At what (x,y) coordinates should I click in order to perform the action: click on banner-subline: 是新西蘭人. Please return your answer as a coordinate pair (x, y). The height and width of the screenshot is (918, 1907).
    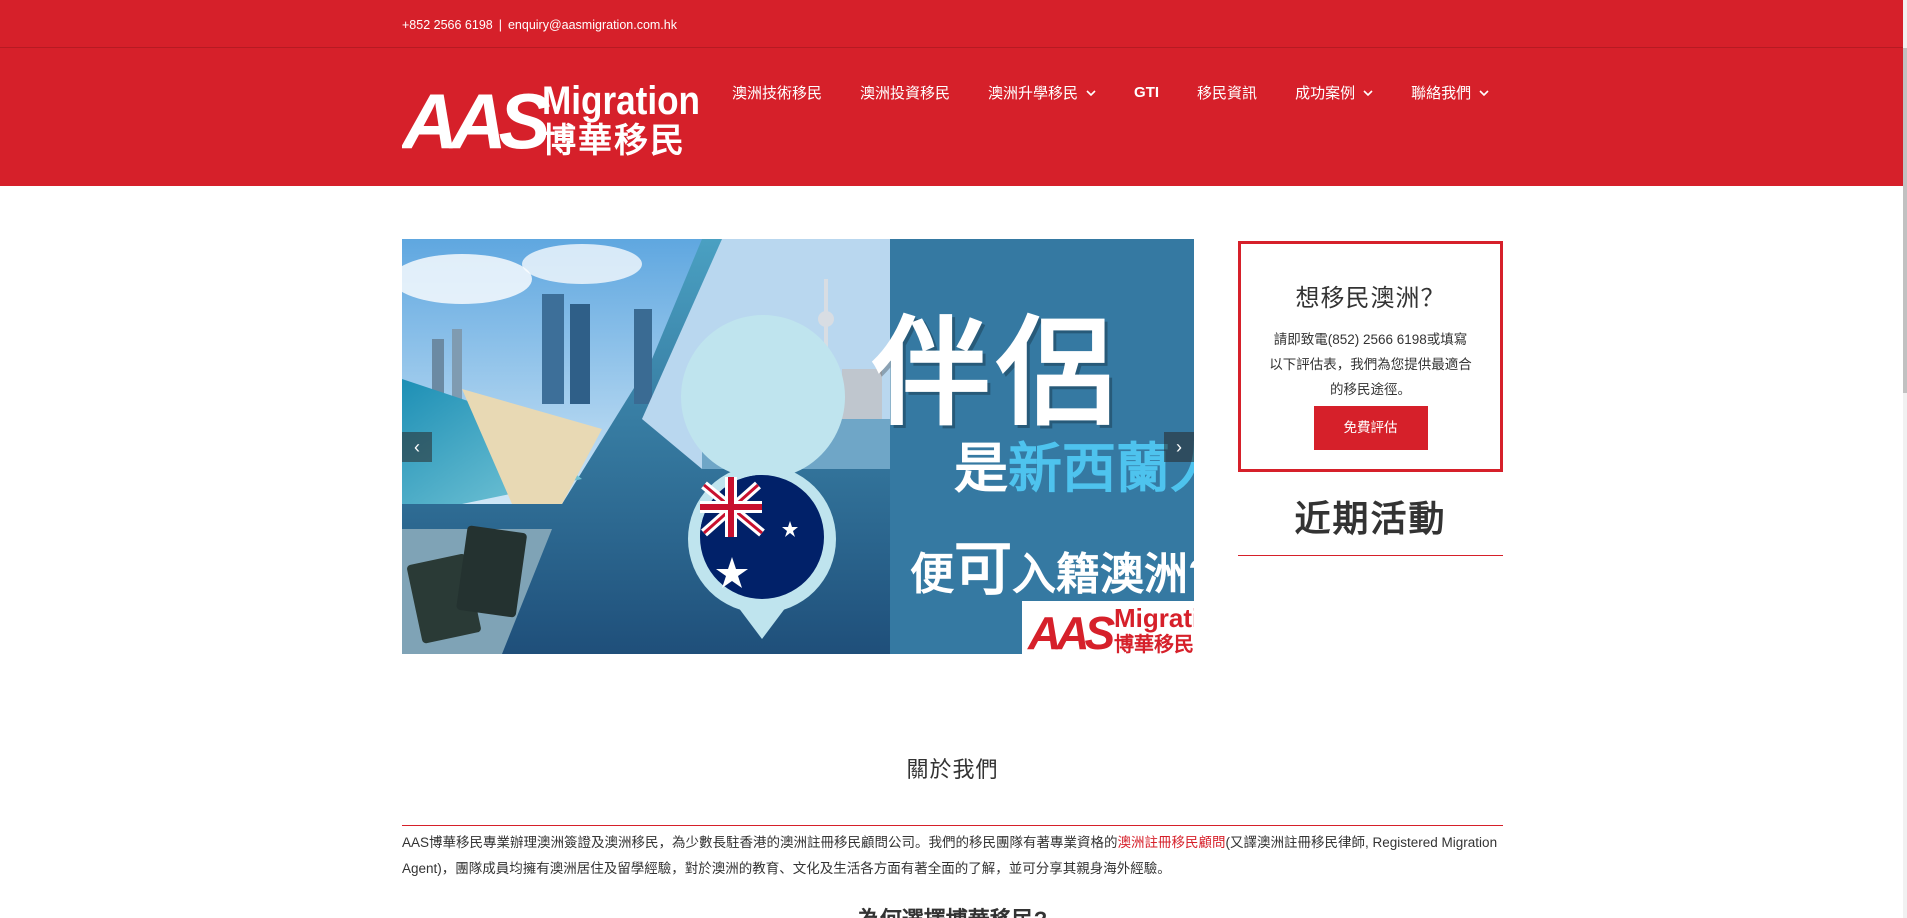
    Looking at the image, I should click on (1074, 463).